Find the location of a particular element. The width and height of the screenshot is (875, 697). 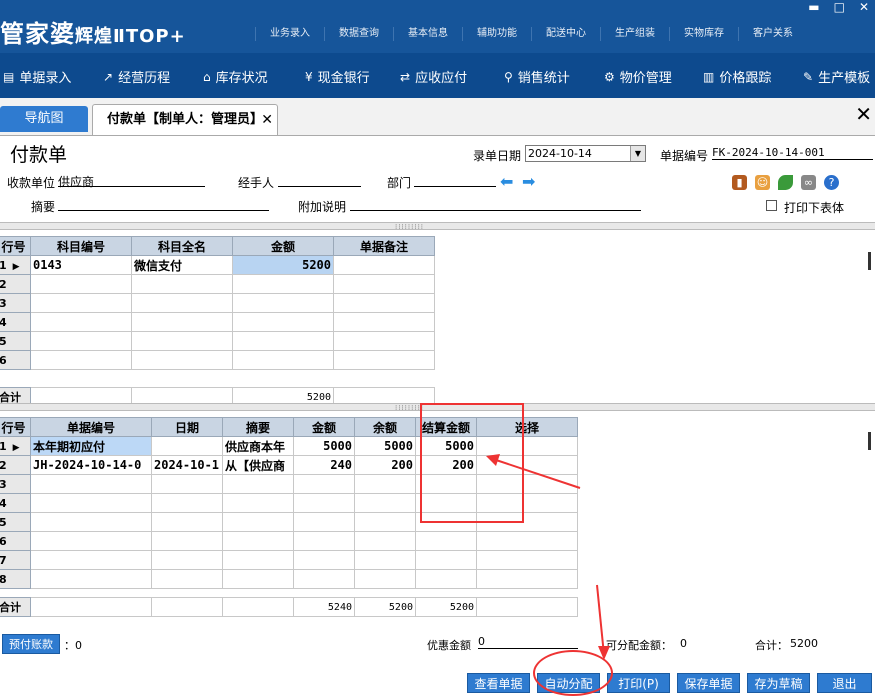

payee-field: 供应商 is located at coordinates (131, 181).